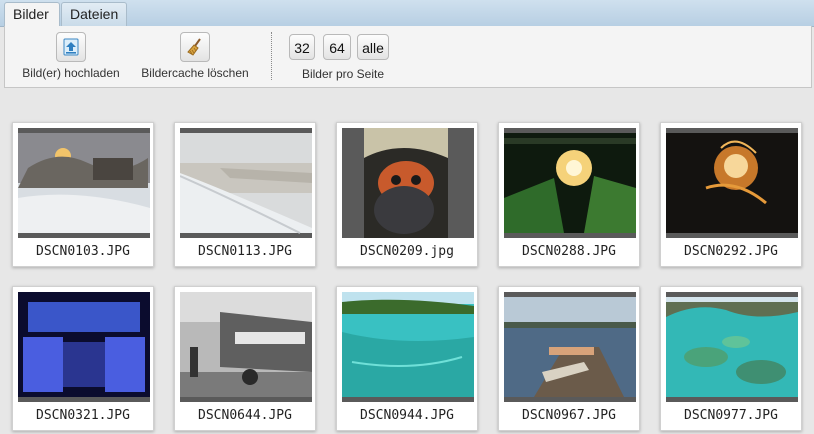  I want to click on image-card: DSCN0321.JPG, so click(83, 358).